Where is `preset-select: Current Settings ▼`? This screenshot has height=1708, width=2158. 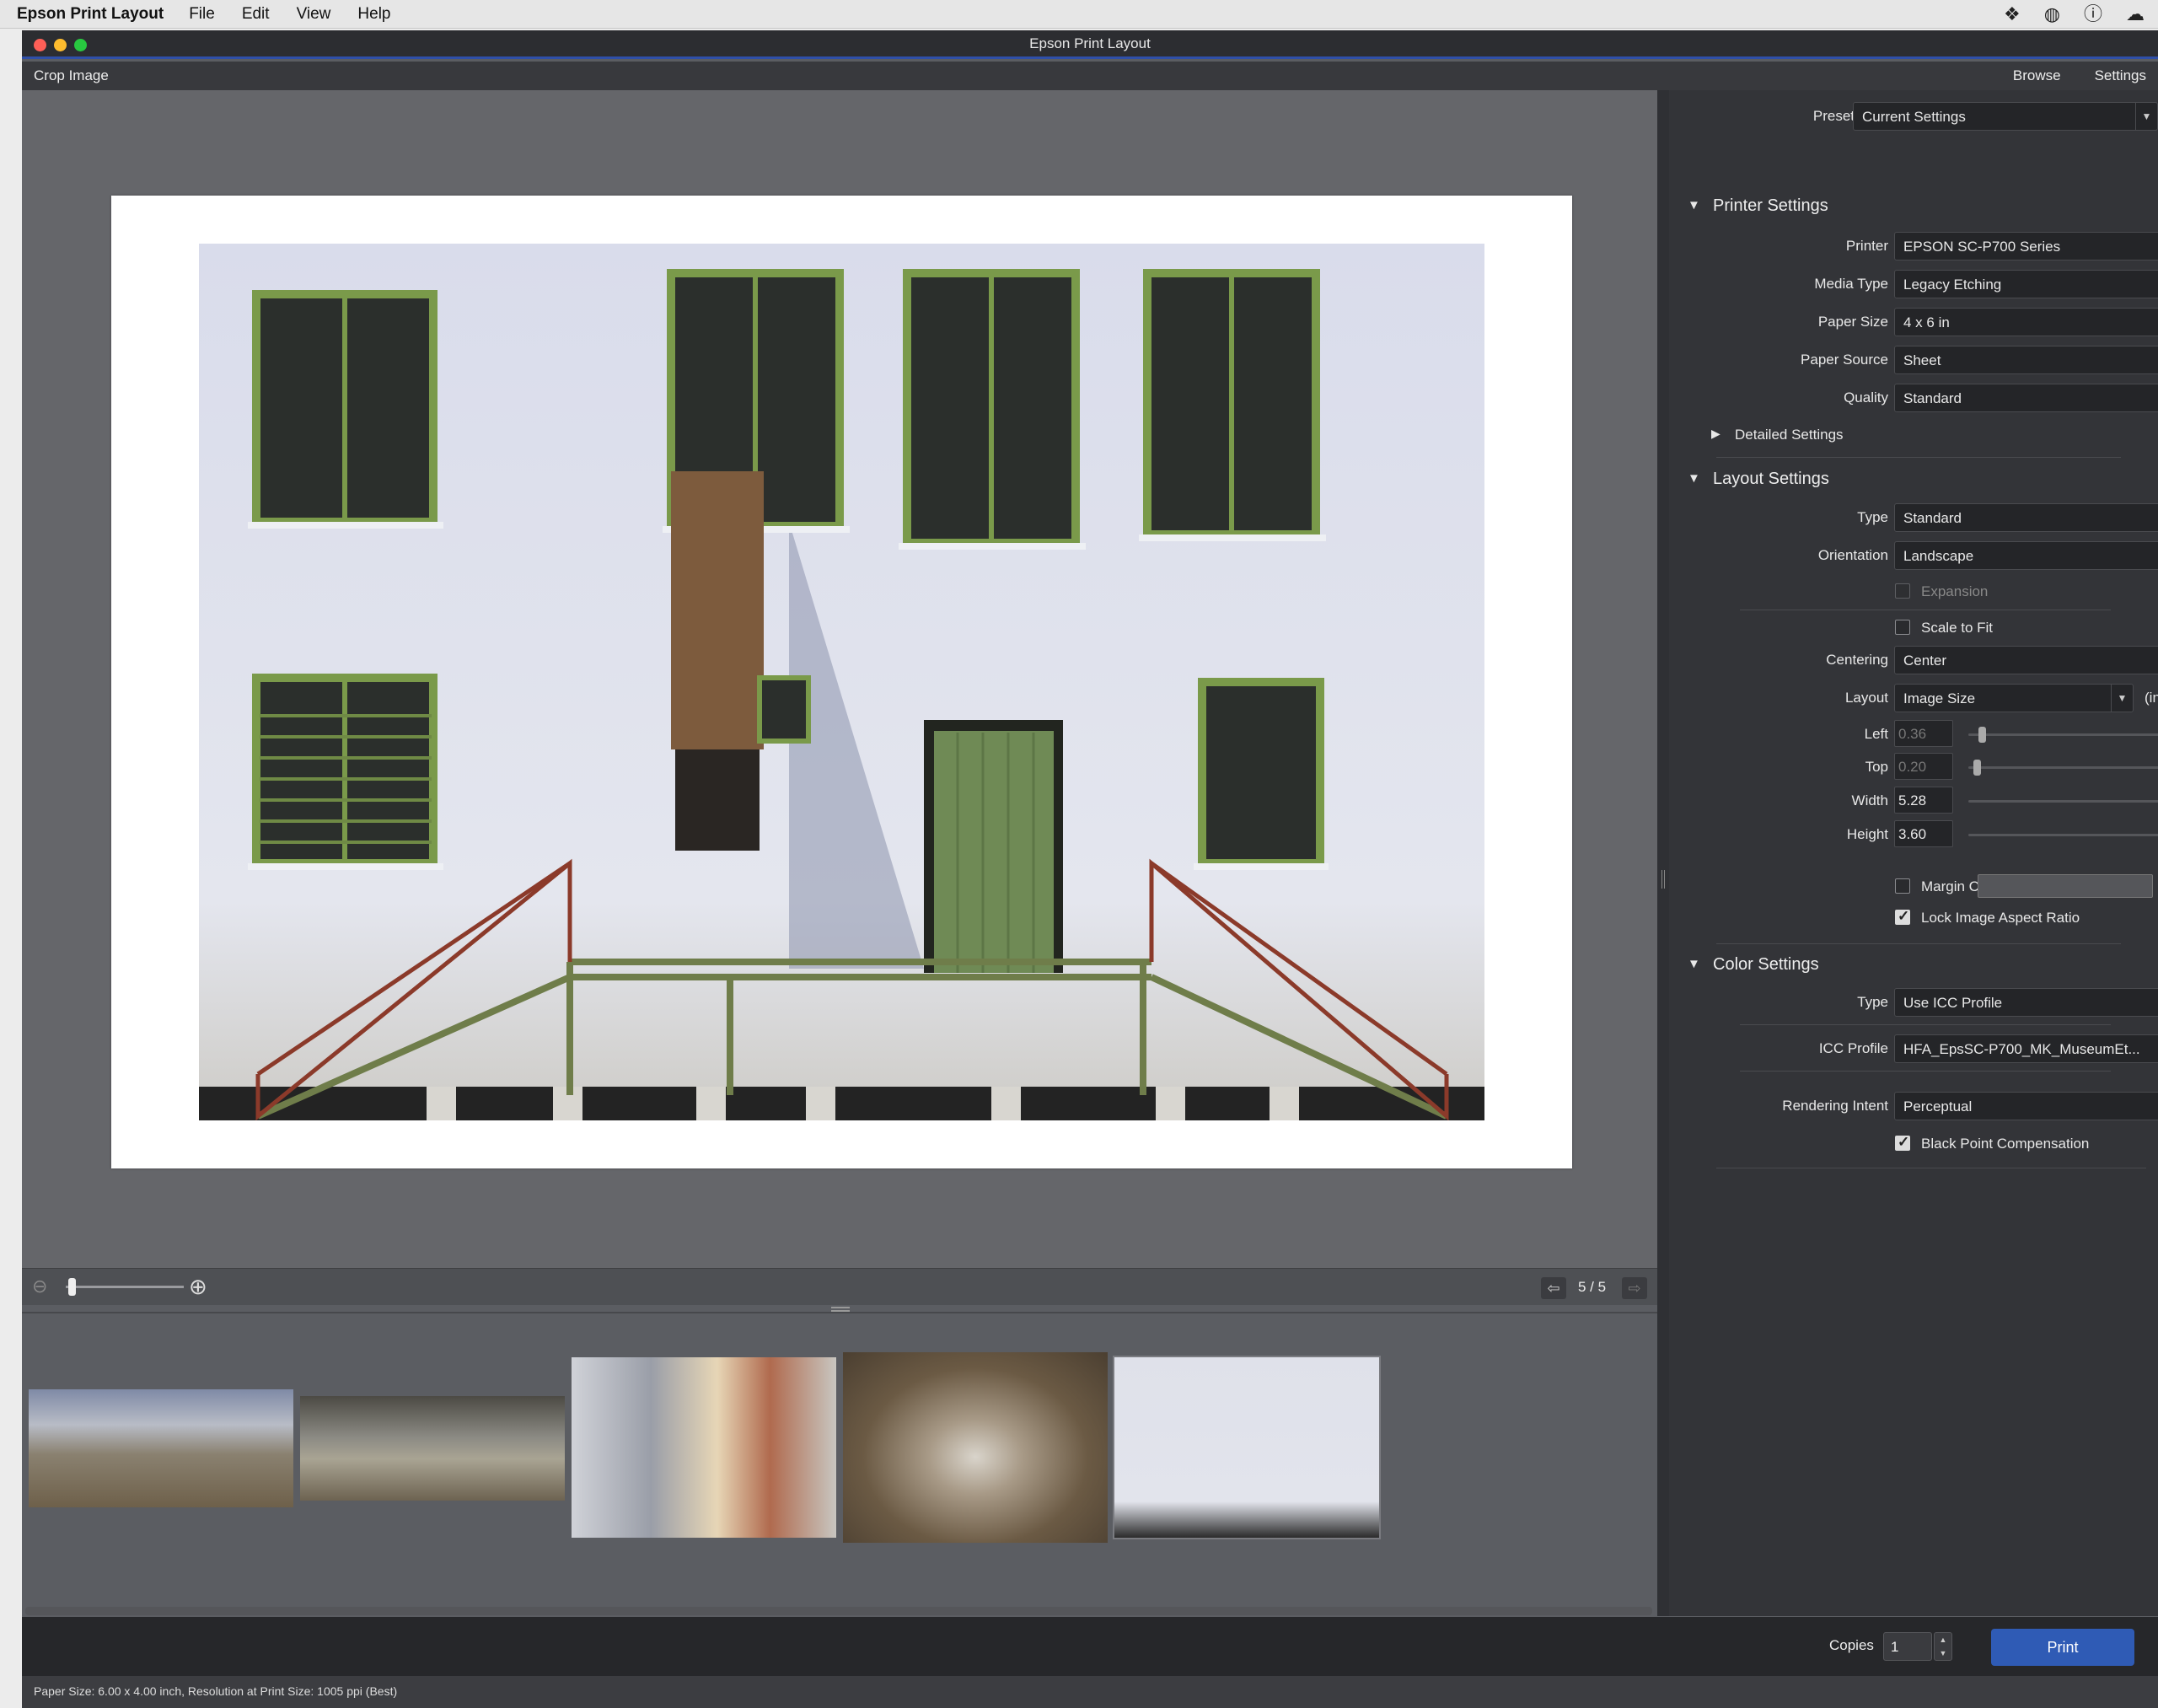
preset-select: Current Settings ▼ is located at coordinates (2005, 116).